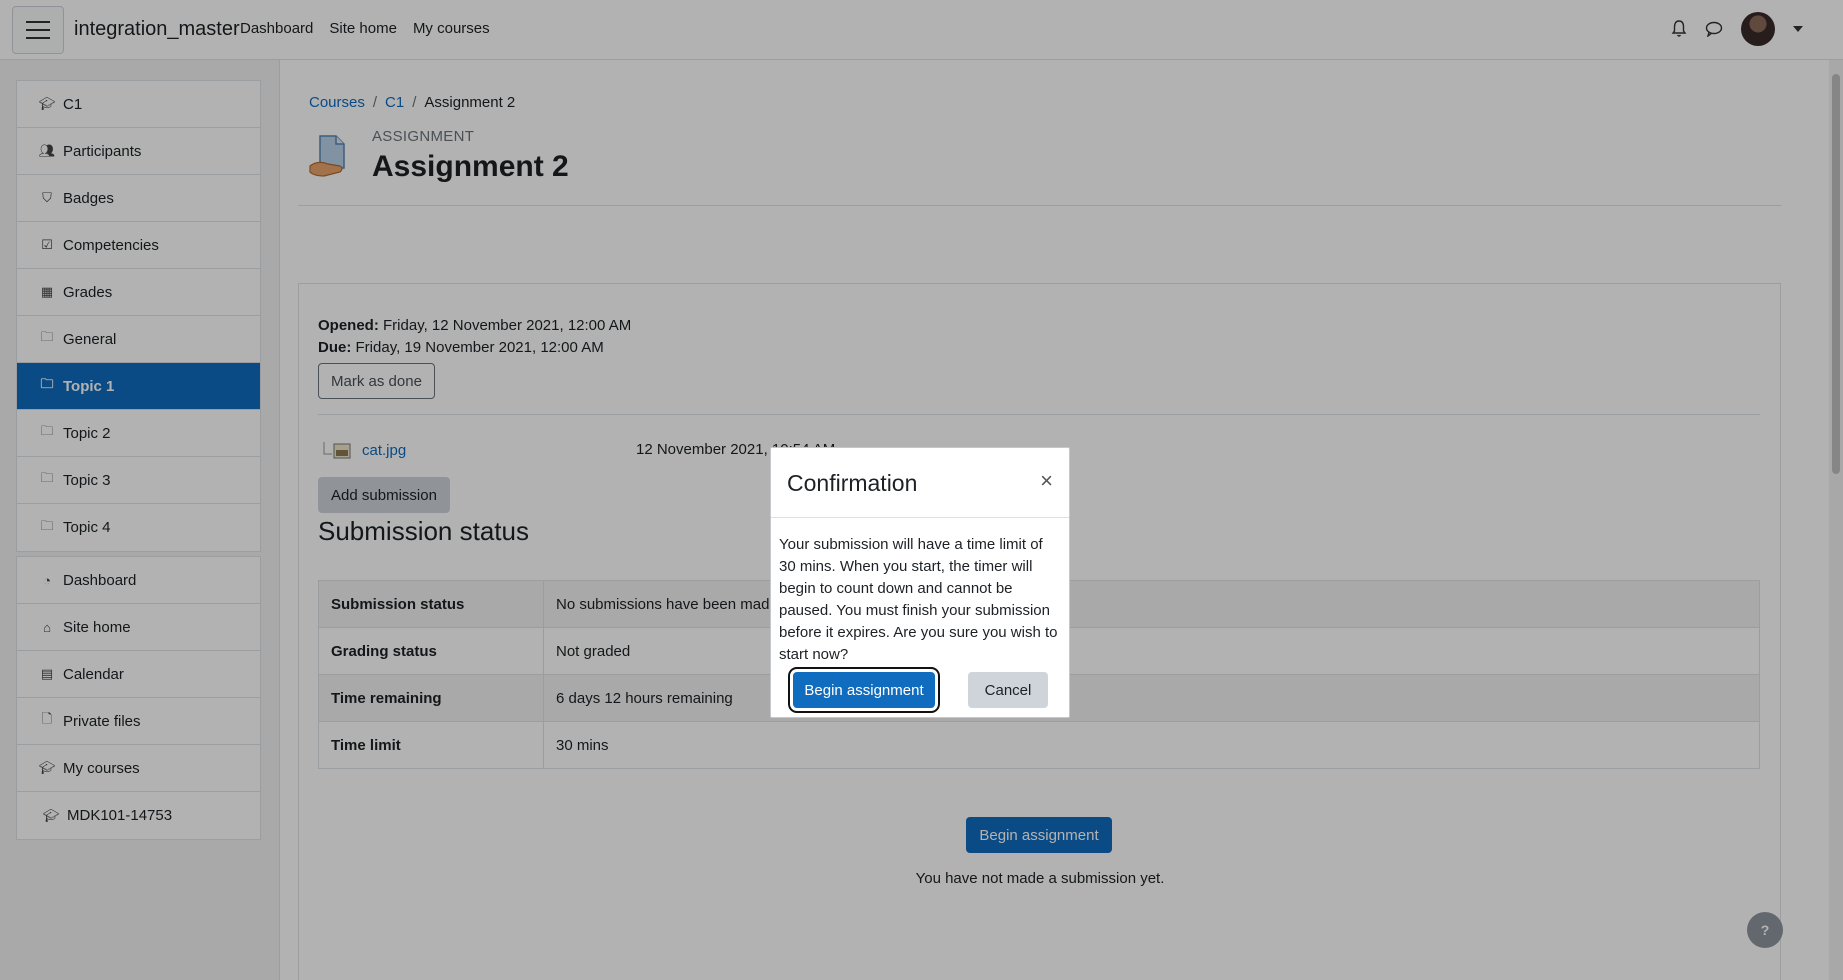 The height and width of the screenshot is (980, 1843). I want to click on dialog-footer: Begin assignment Cancel, so click(921, 692).